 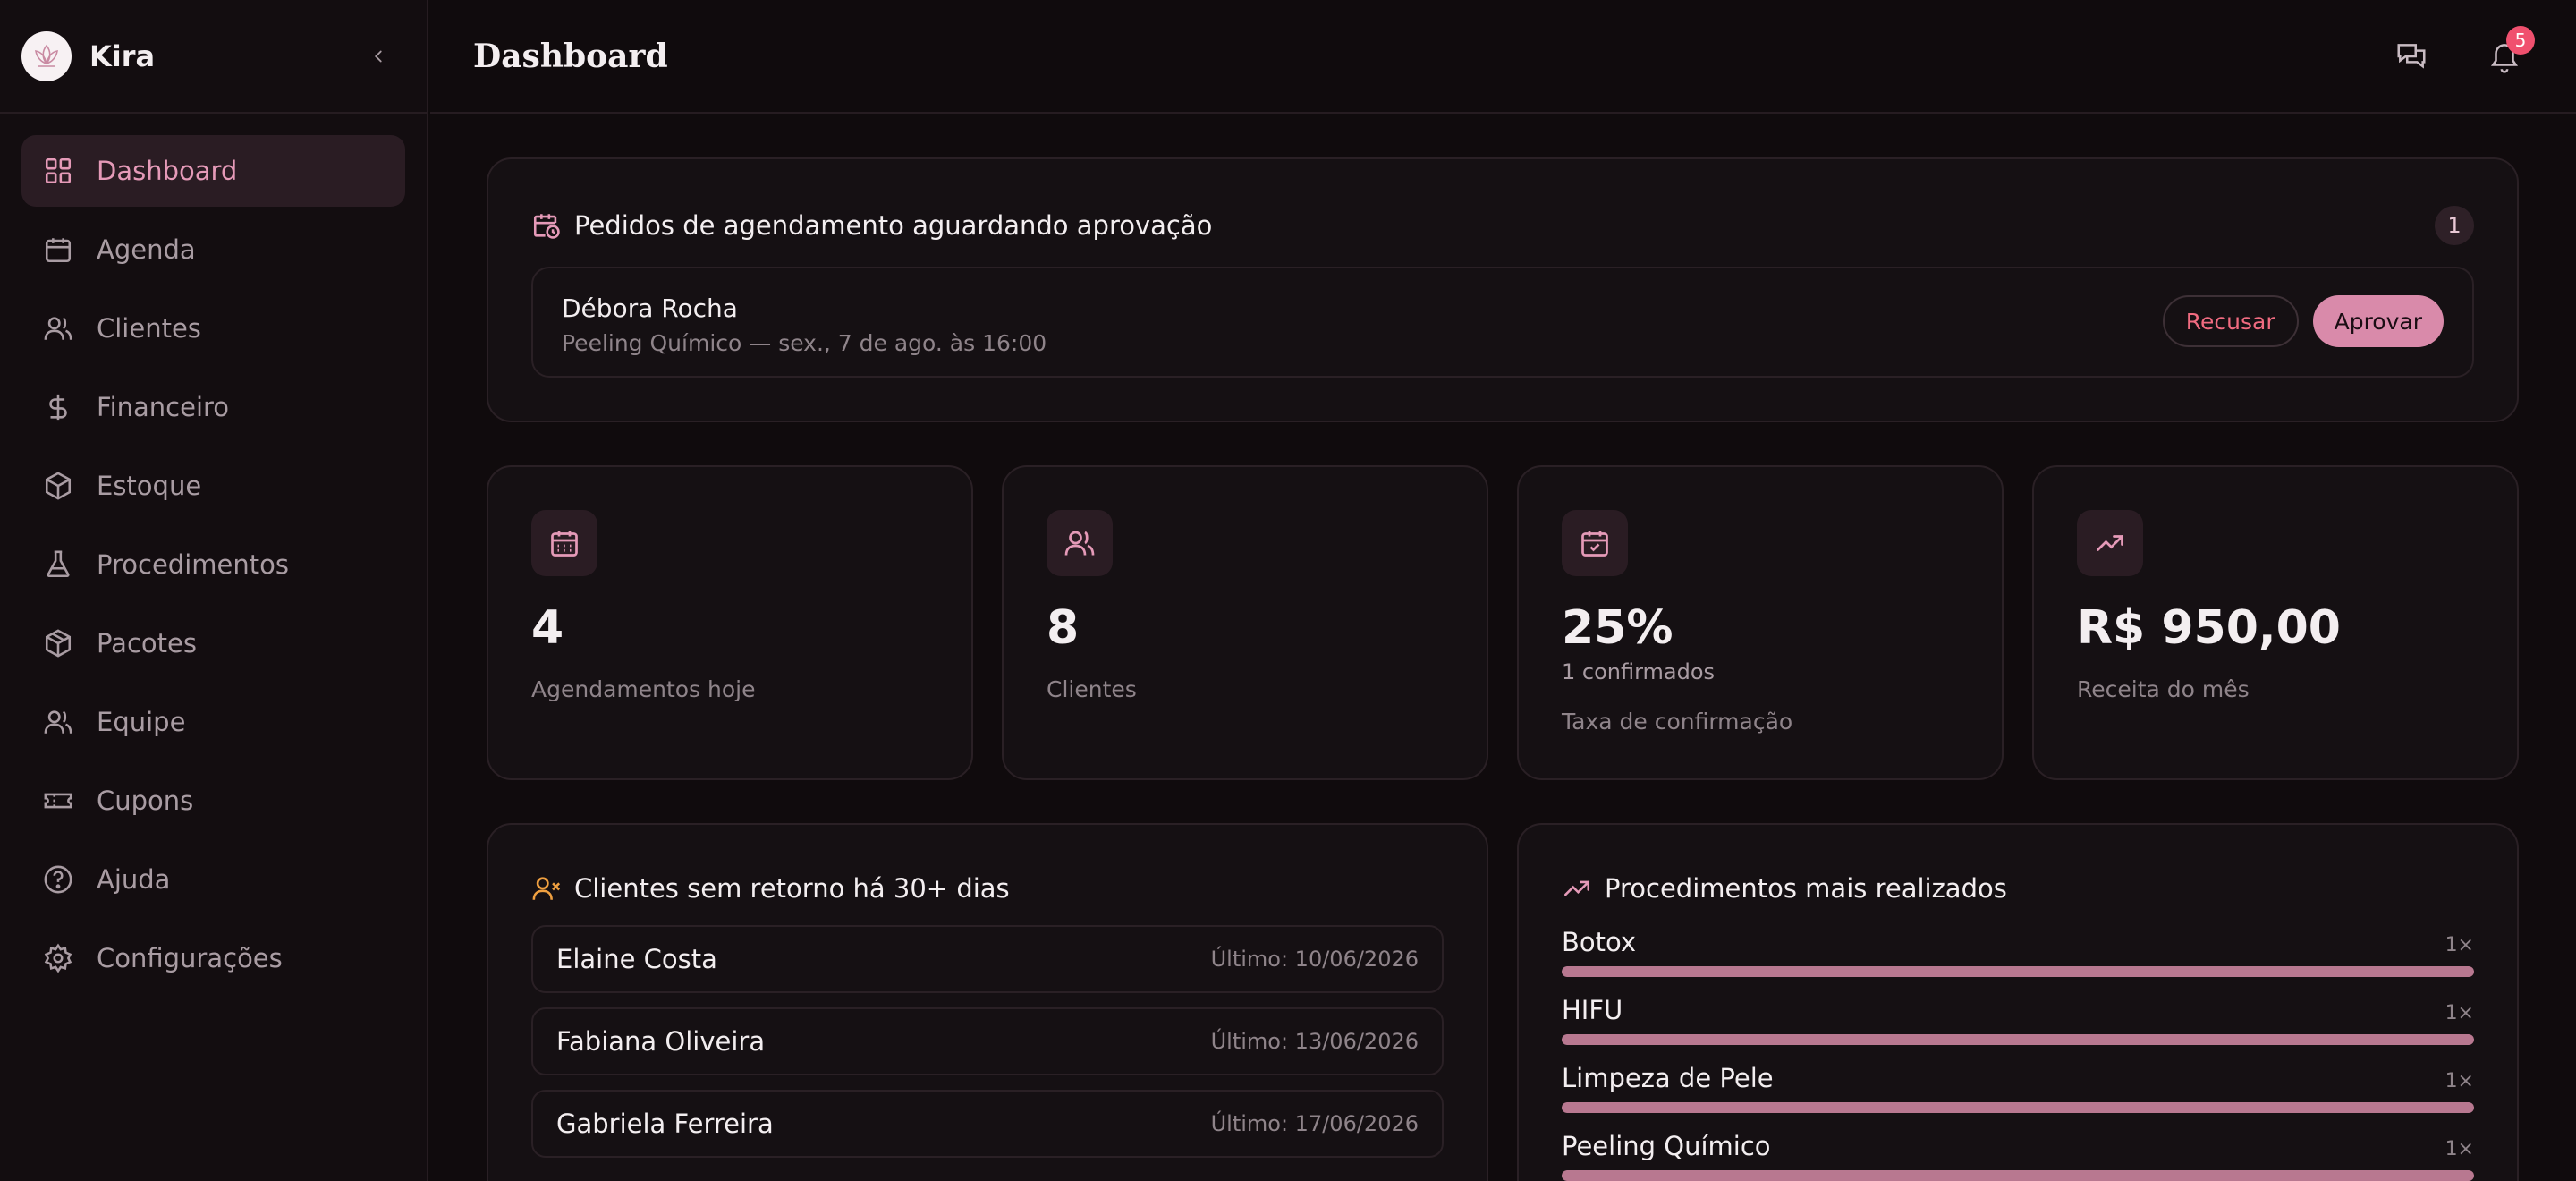 I want to click on stat-value: 8, so click(x=1063, y=628).